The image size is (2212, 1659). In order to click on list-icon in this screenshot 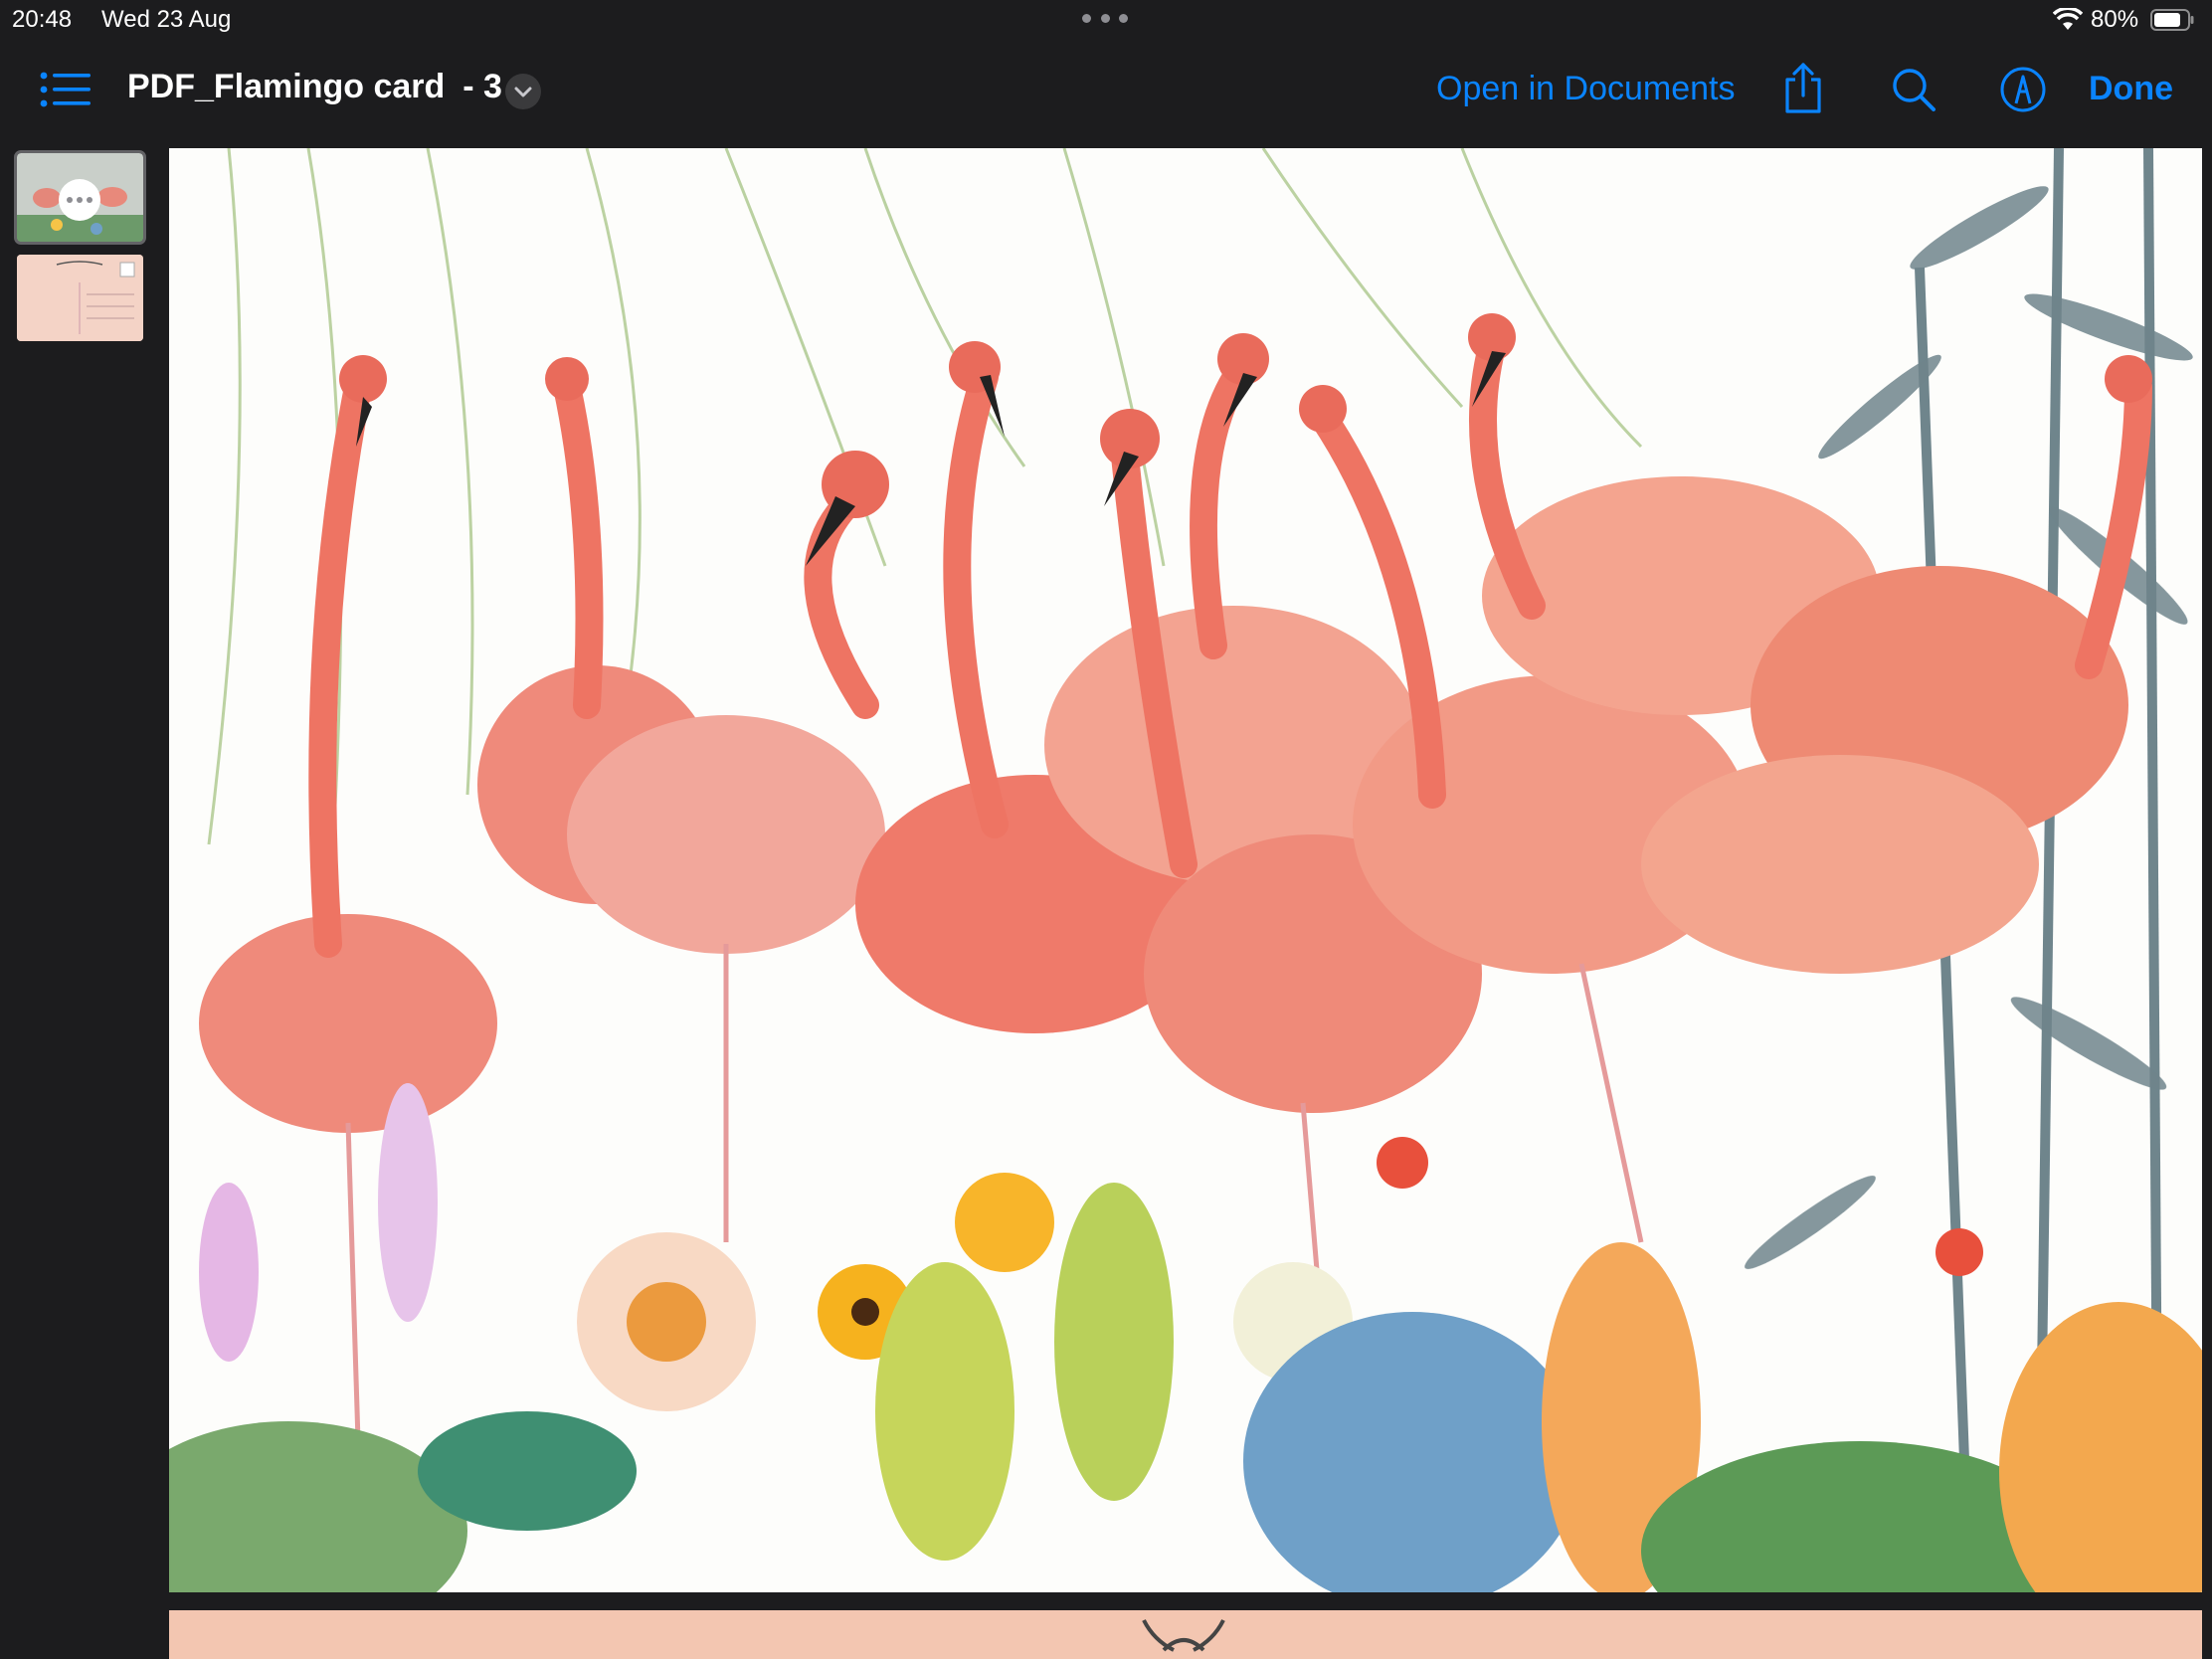, I will do `click(66, 89)`.